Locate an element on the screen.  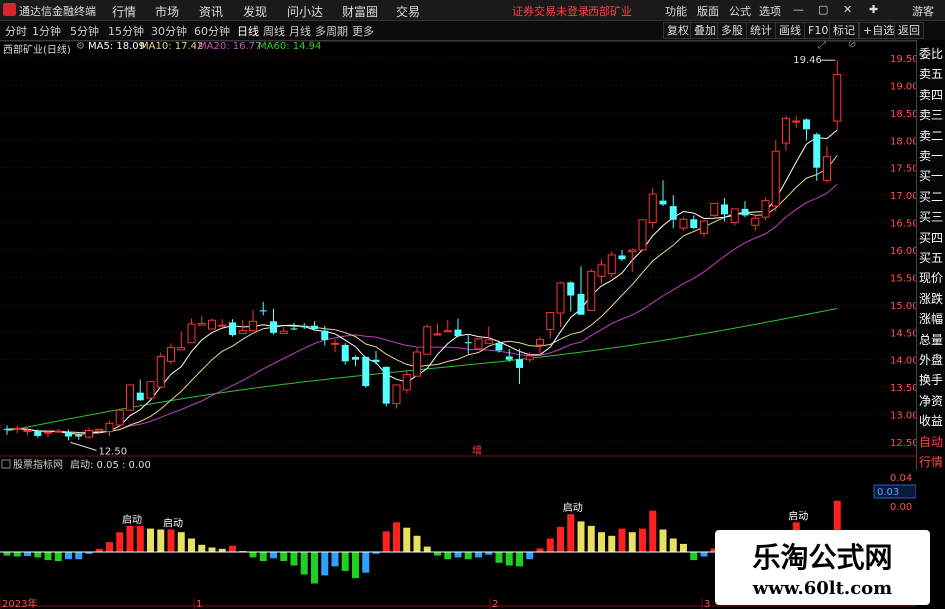
quote-panel-item: 换手 is located at coordinates (931, 380).